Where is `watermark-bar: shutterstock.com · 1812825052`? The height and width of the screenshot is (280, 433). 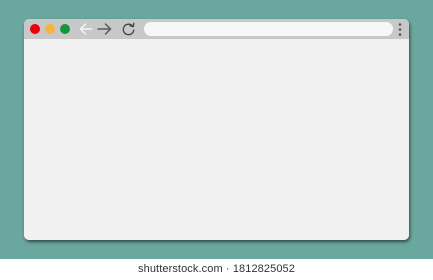 watermark-bar: shutterstock.com · 1812825052 is located at coordinates (216, 269).